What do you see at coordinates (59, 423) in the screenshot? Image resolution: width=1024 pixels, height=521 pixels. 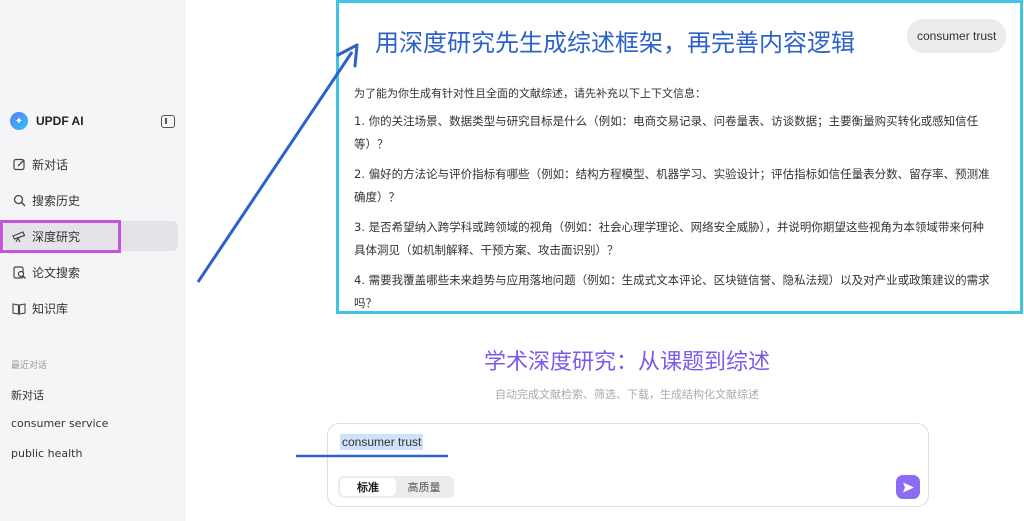 I see `recent-chat-item: consumer service` at bounding box center [59, 423].